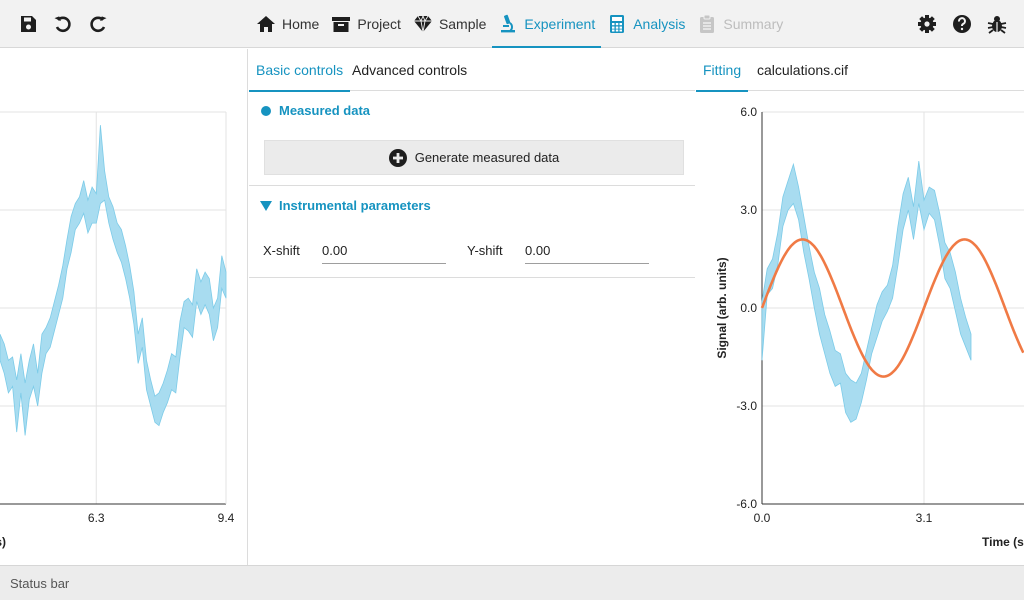 This screenshot has width=1024, height=600. Describe the element at coordinates (802, 70) in the screenshot. I see `tab-calculations-cif: calculations.cif` at that location.